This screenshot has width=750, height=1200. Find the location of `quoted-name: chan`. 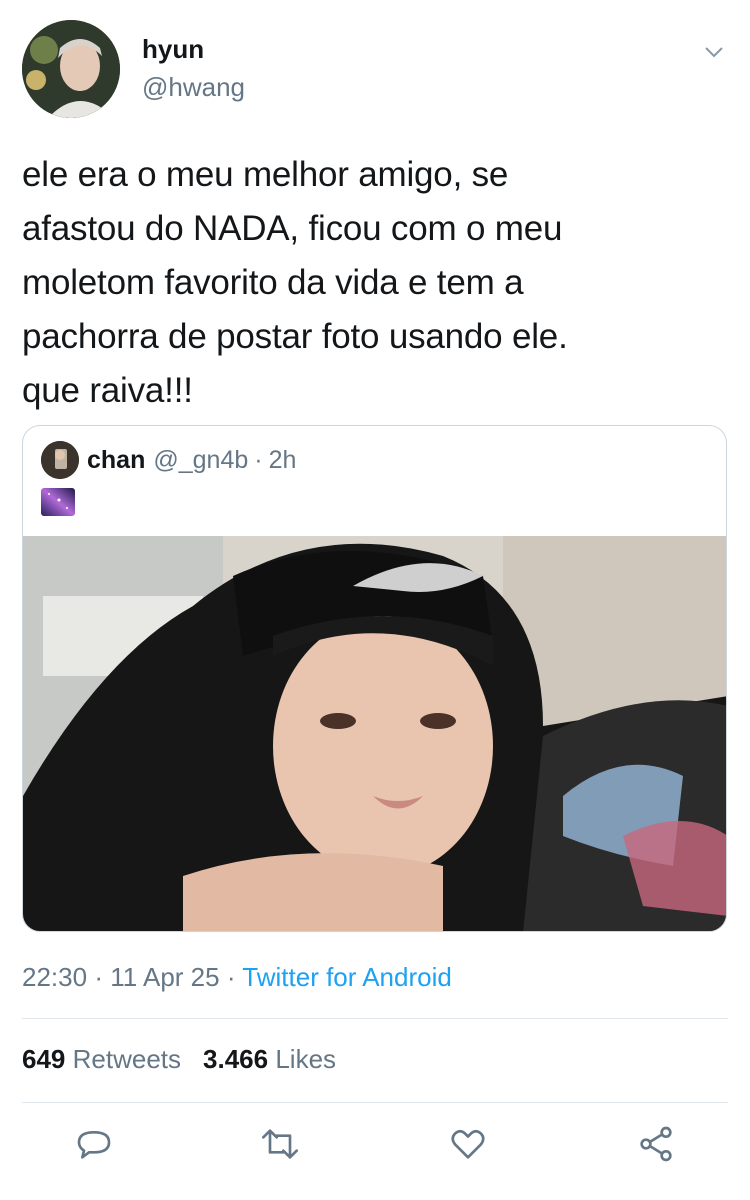

quoted-name: chan is located at coordinates (116, 460).